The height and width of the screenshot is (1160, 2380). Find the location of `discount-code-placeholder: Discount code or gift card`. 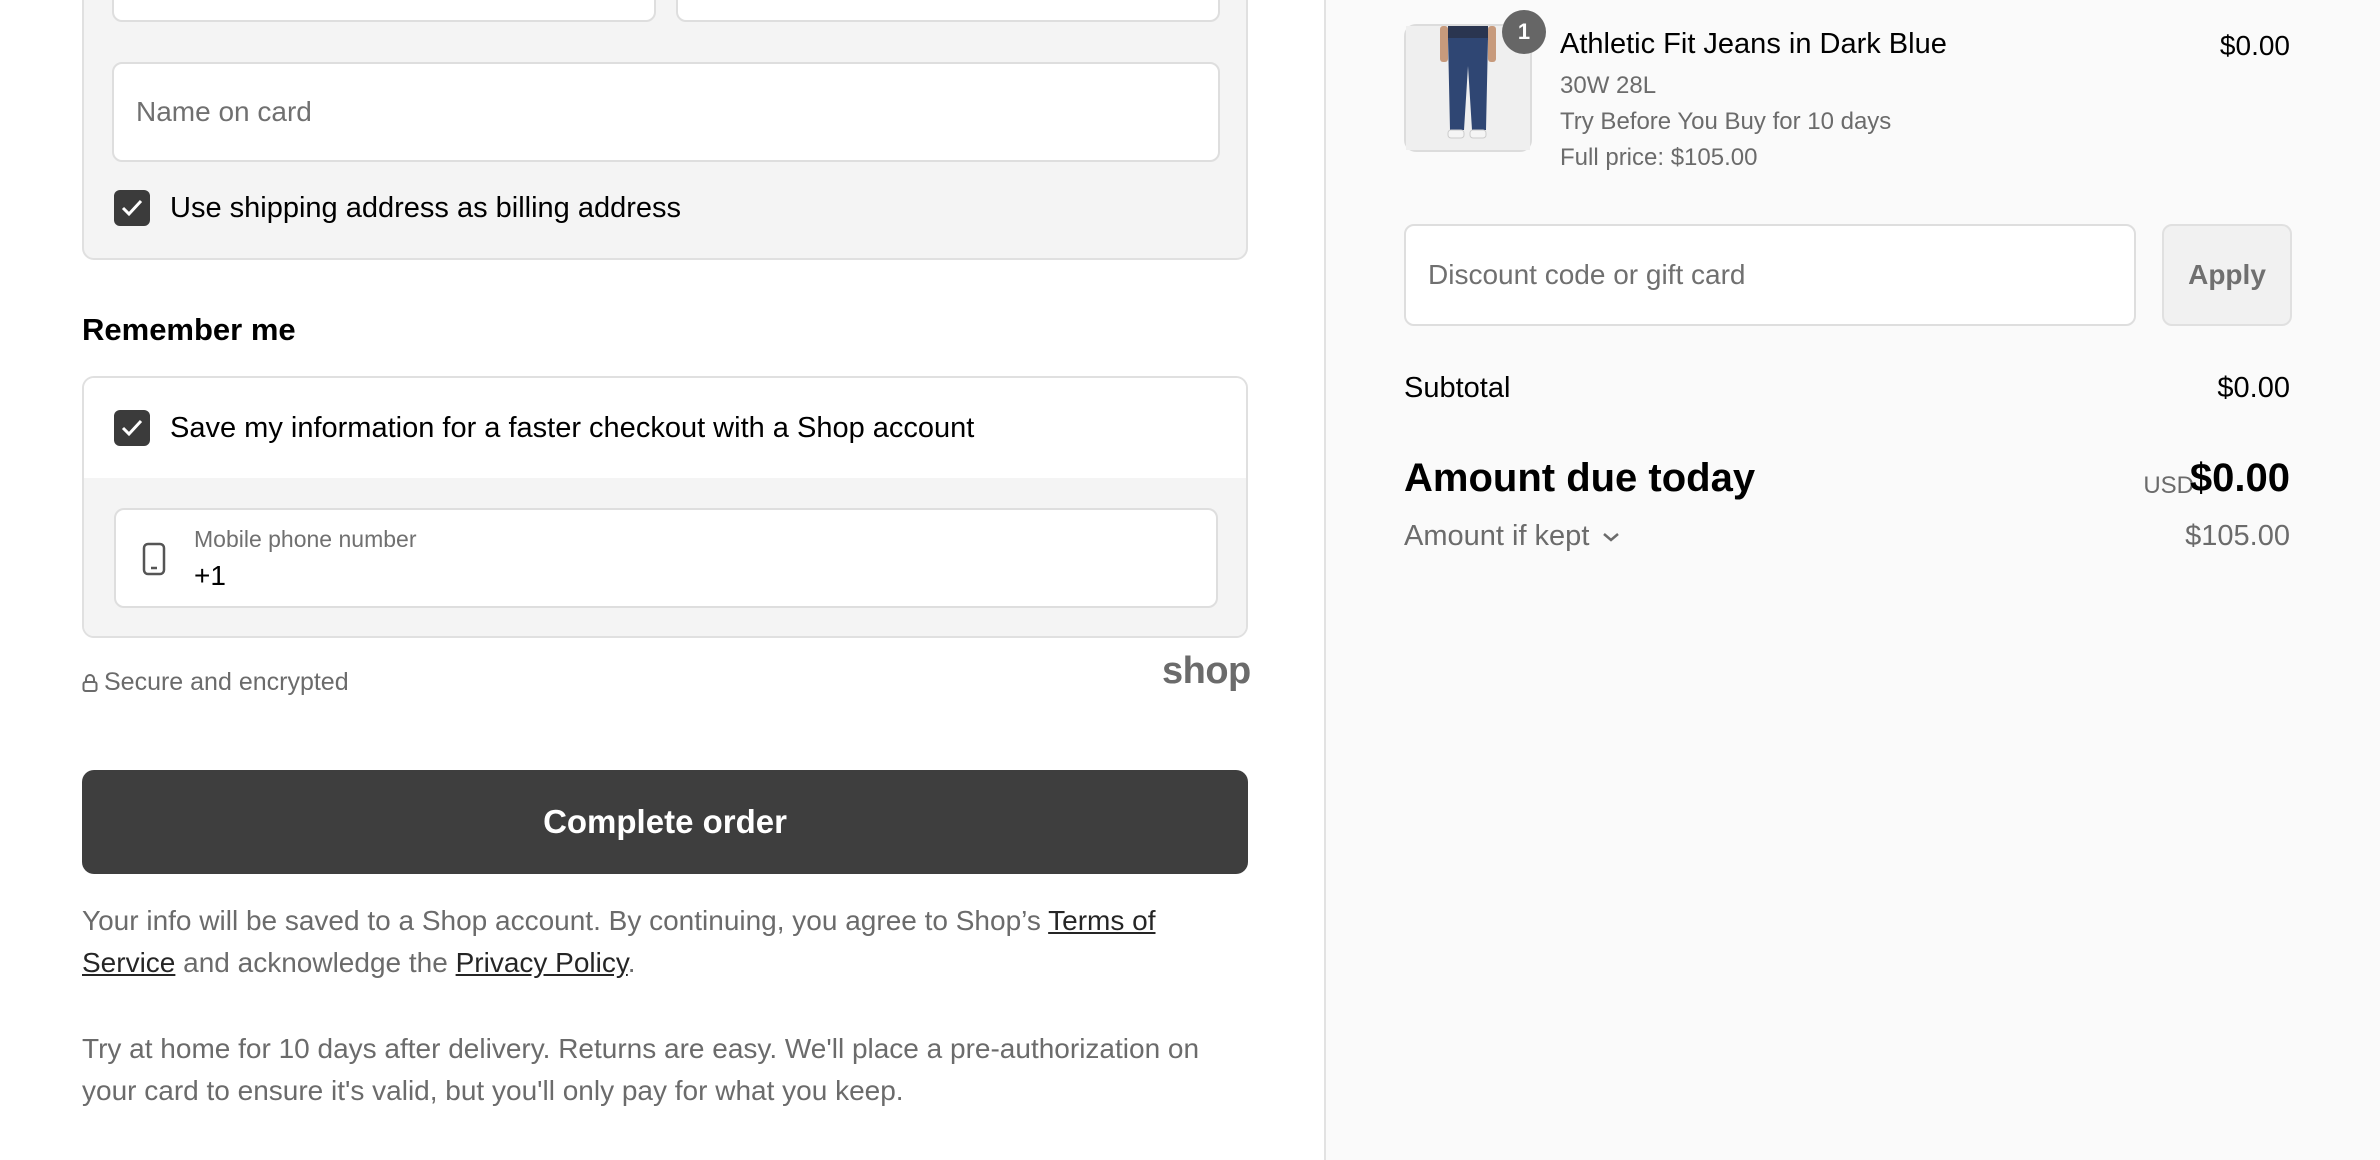

discount-code-placeholder: Discount code or gift card is located at coordinates (1587, 274).